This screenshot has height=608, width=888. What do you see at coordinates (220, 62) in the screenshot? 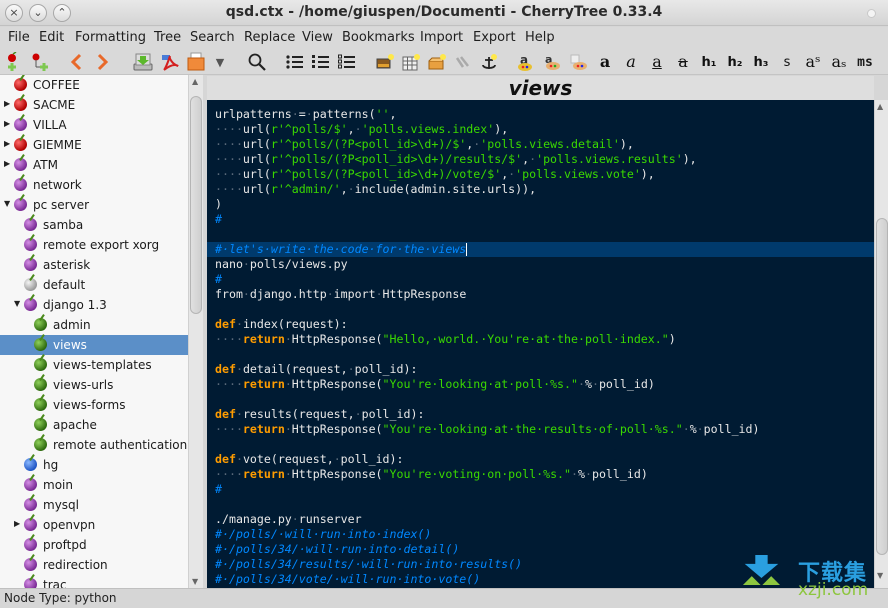
I see `dropdown-button: ▼` at bounding box center [220, 62].